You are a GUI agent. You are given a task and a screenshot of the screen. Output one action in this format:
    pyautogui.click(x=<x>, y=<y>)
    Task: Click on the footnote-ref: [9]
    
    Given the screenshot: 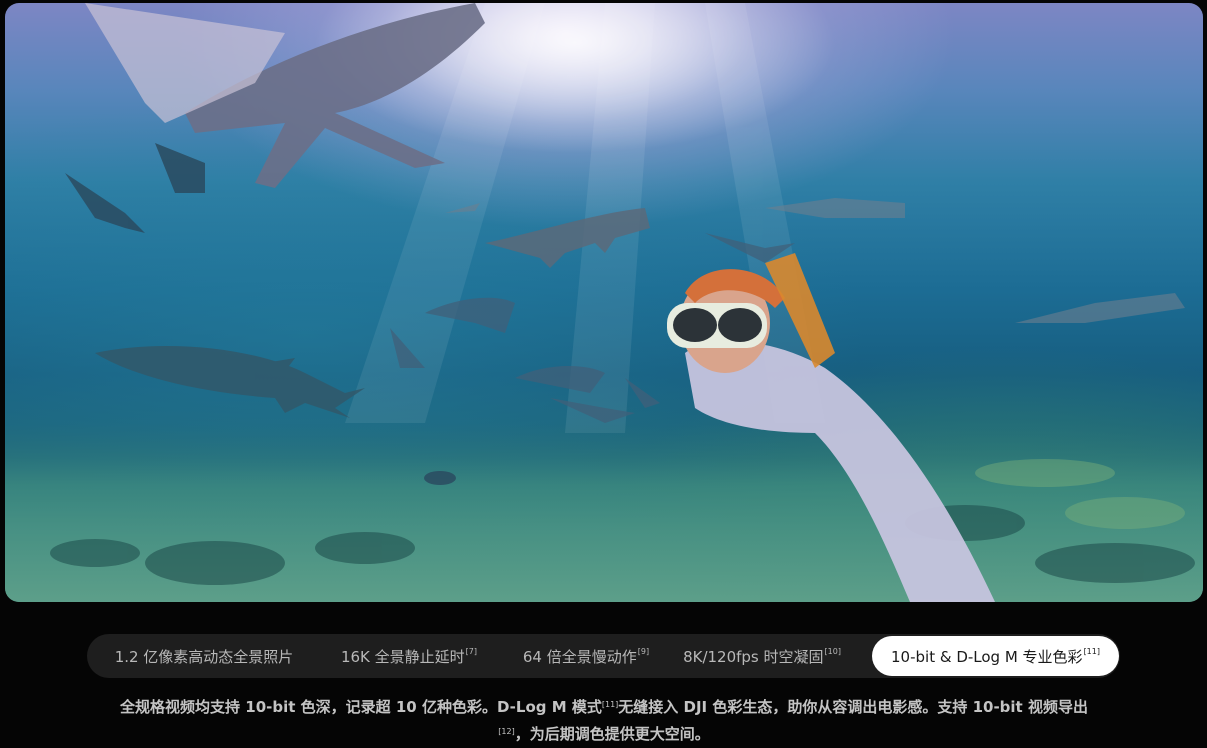 What is the action you would take?
    pyautogui.click(x=643, y=651)
    